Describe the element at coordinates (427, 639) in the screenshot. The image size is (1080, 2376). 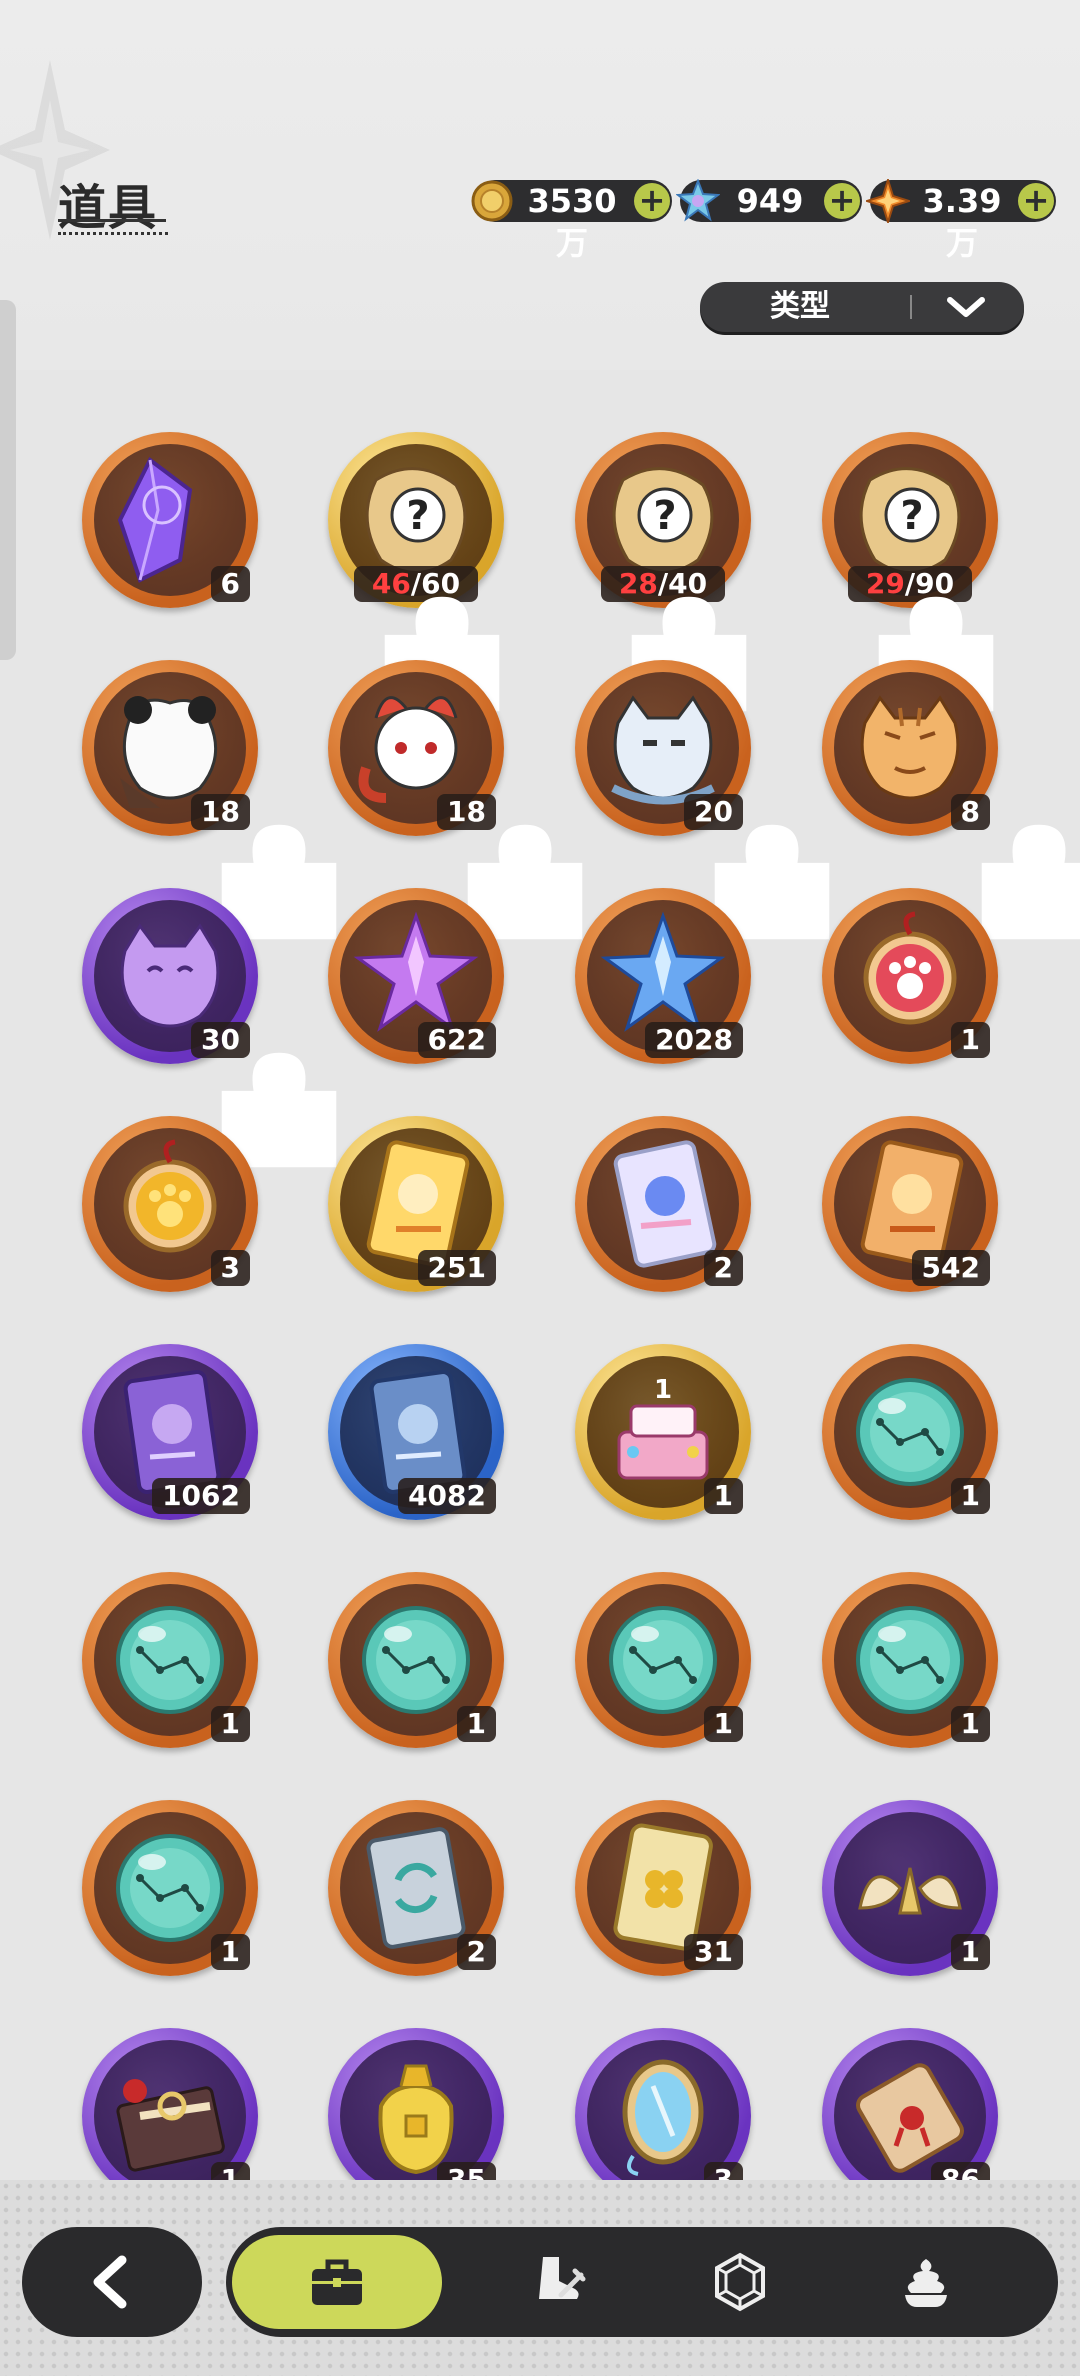
I see `item-count-badge: 46/60` at that location.